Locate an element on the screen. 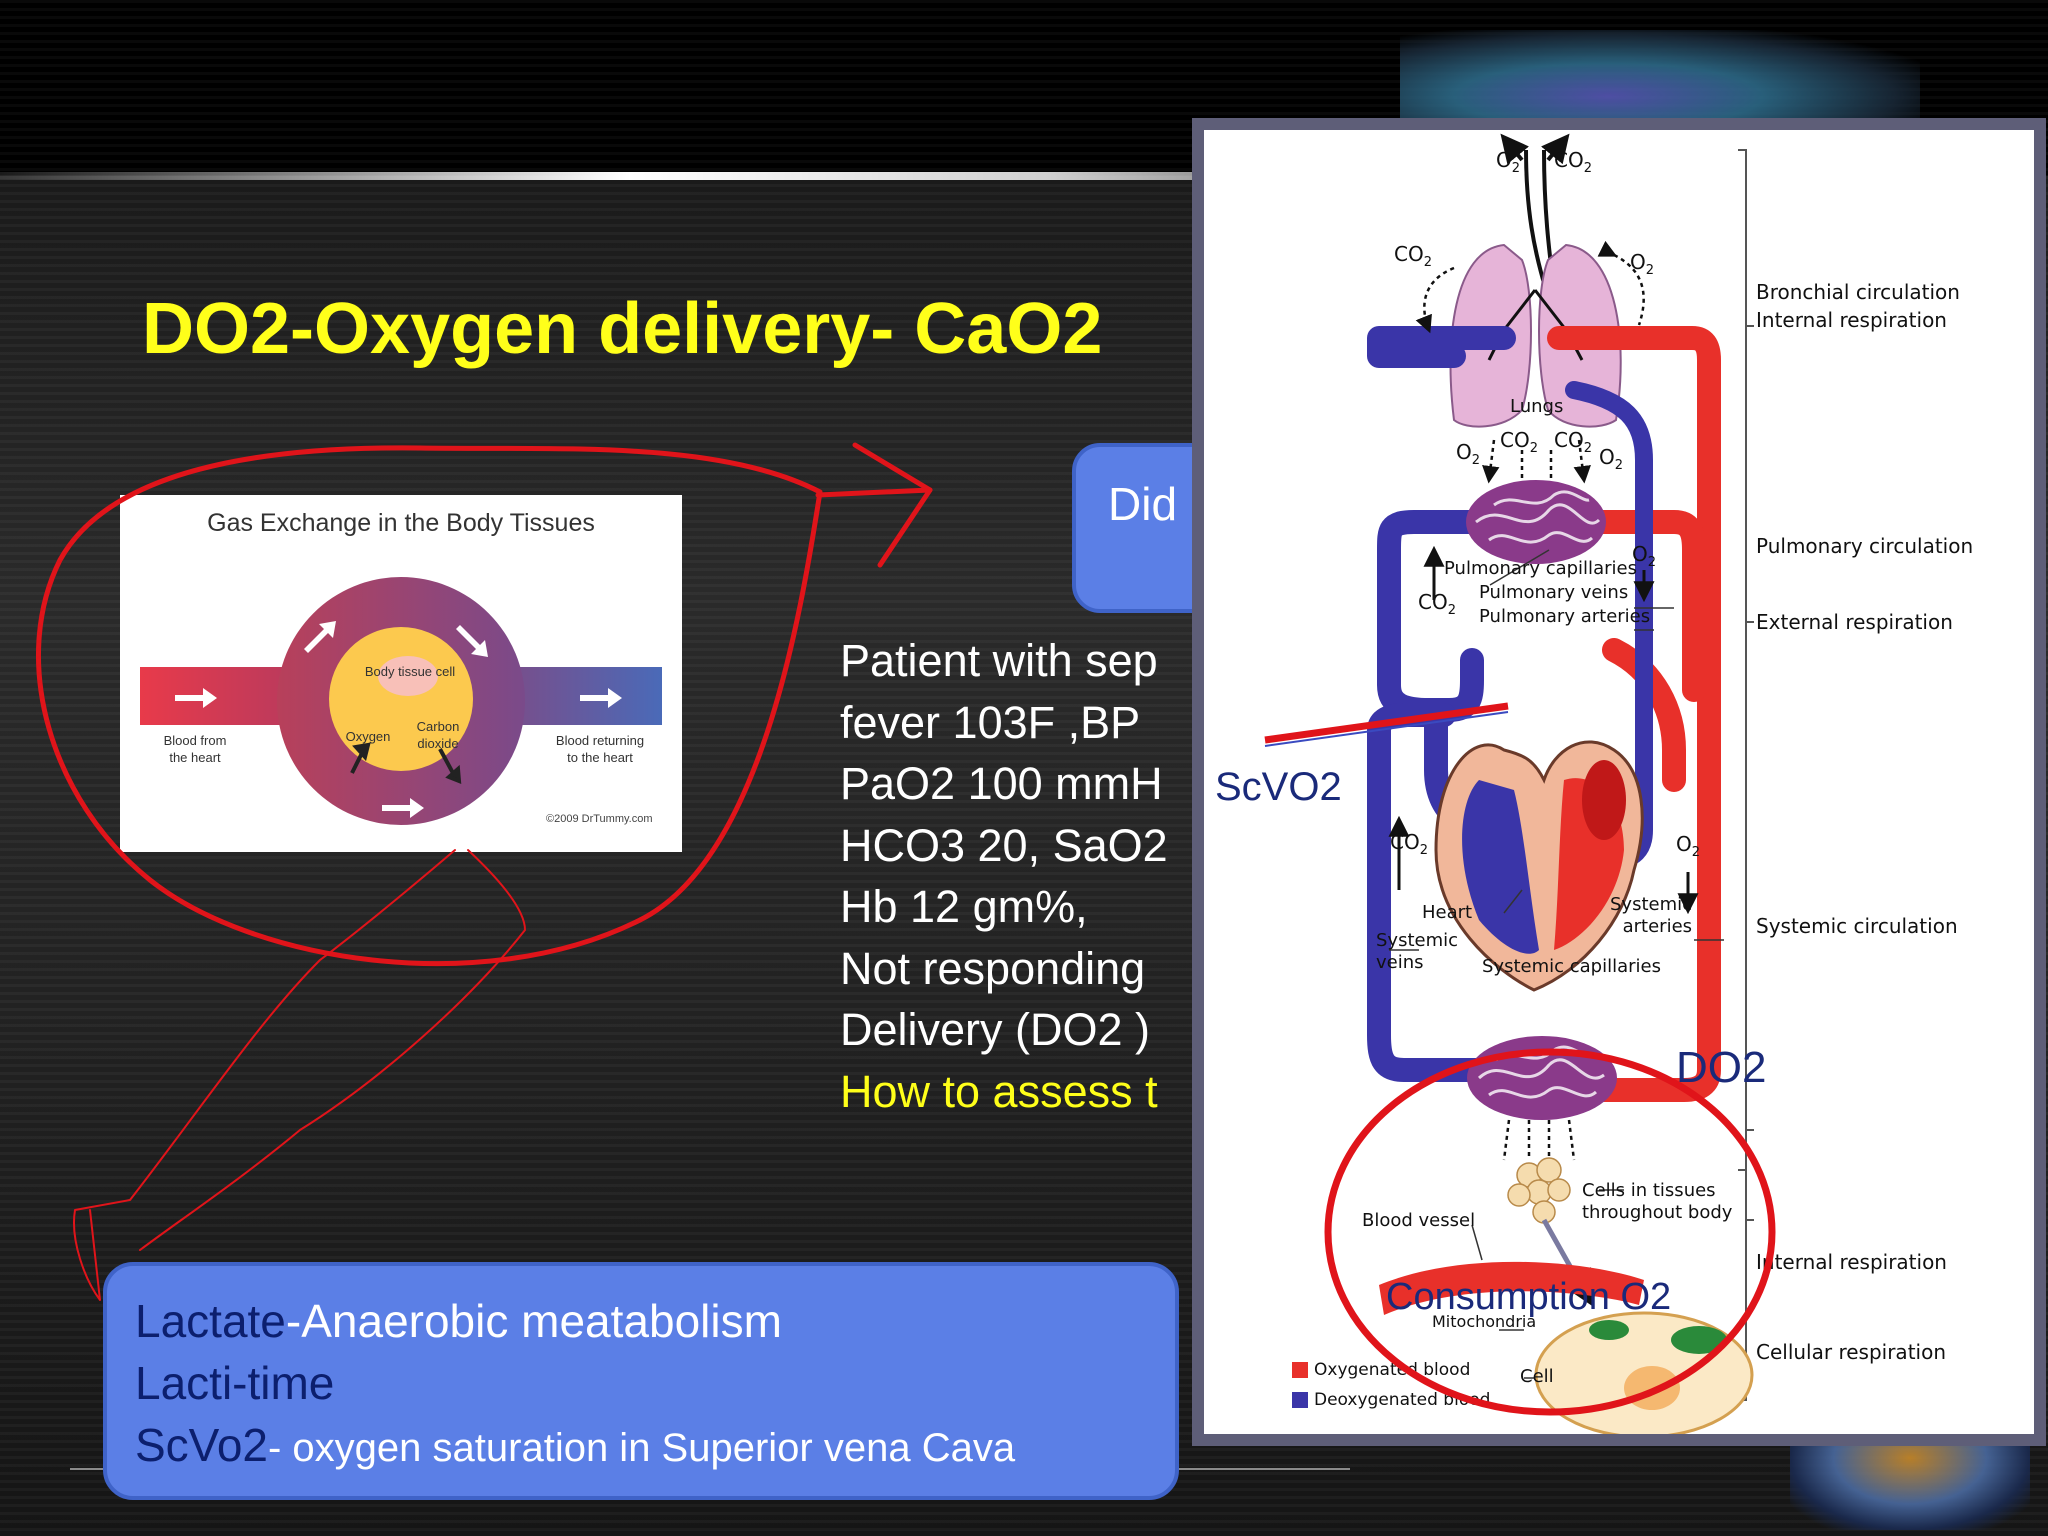 The width and height of the screenshot is (2048, 1536). case-line: PaO2 100 mmH is located at coordinates (1001, 783).